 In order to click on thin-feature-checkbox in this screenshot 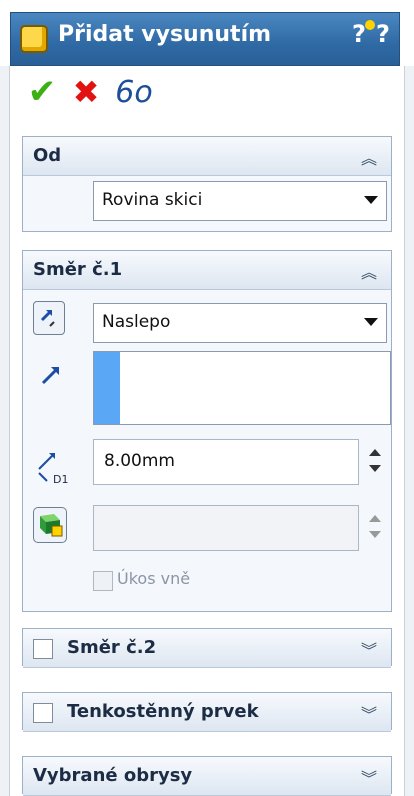, I will do `click(43, 713)`.